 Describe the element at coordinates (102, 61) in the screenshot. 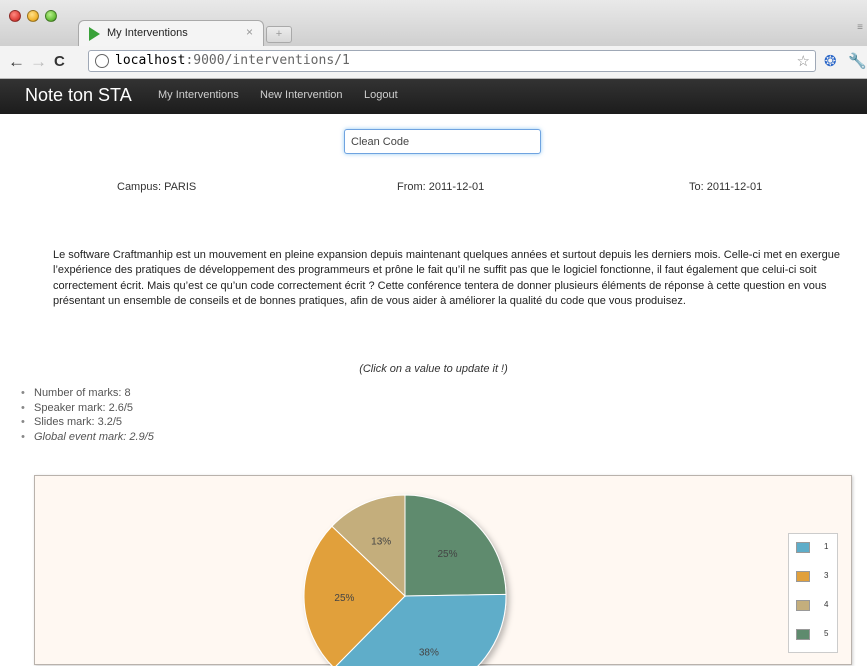

I see `page-info-icon` at that location.